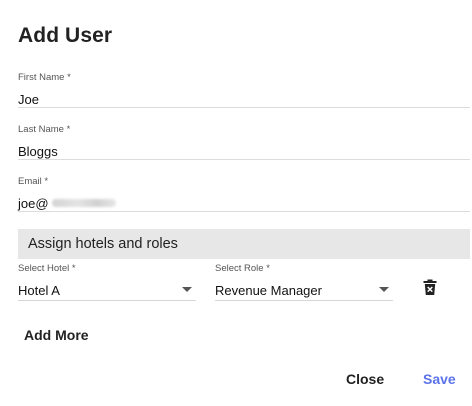 The image size is (472, 406). What do you see at coordinates (65, 35) in the screenshot?
I see `dialog-title: Add User` at bounding box center [65, 35].